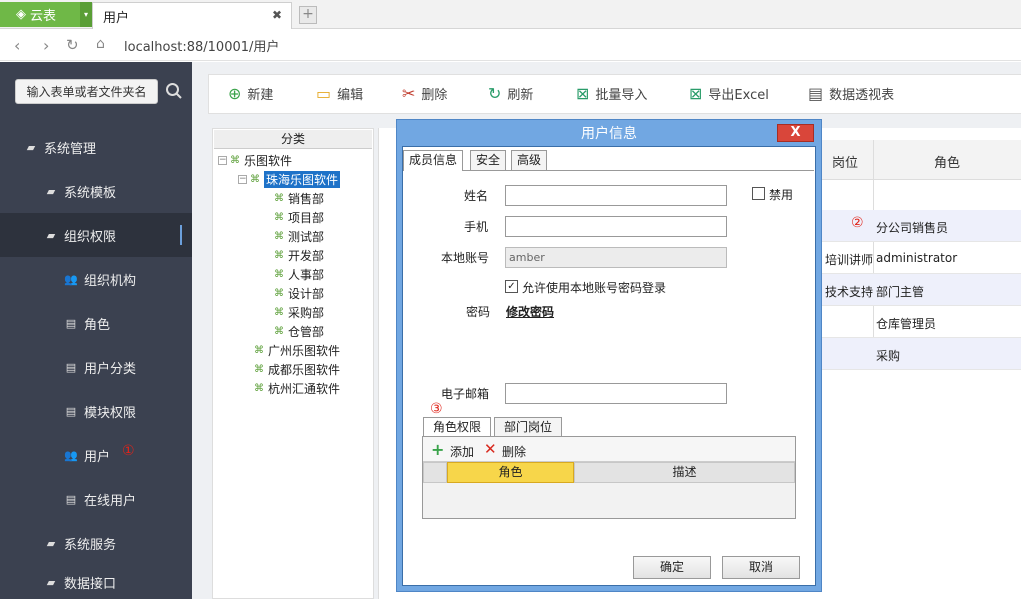 The image size is (1021, 599). I want to click on forward-icon: ›, so click(46, 45).